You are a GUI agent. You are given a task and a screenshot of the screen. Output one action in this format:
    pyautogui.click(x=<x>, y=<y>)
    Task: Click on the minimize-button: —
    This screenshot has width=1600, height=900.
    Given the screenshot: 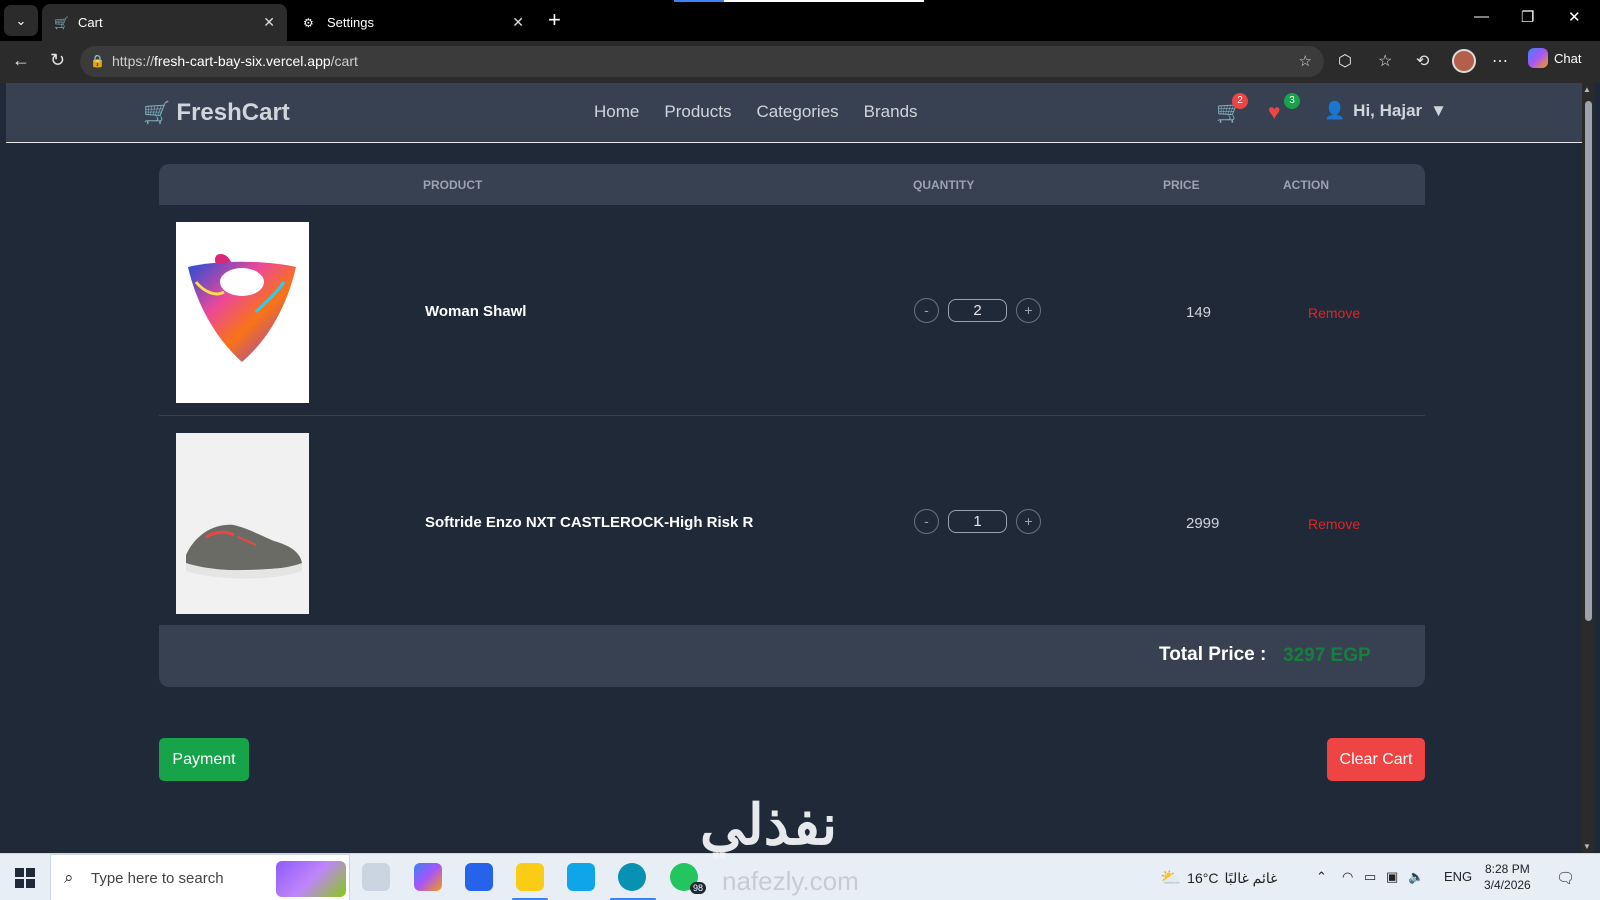 What is the action you would take?
    pyautogui.click(x=1481, y=16)
    